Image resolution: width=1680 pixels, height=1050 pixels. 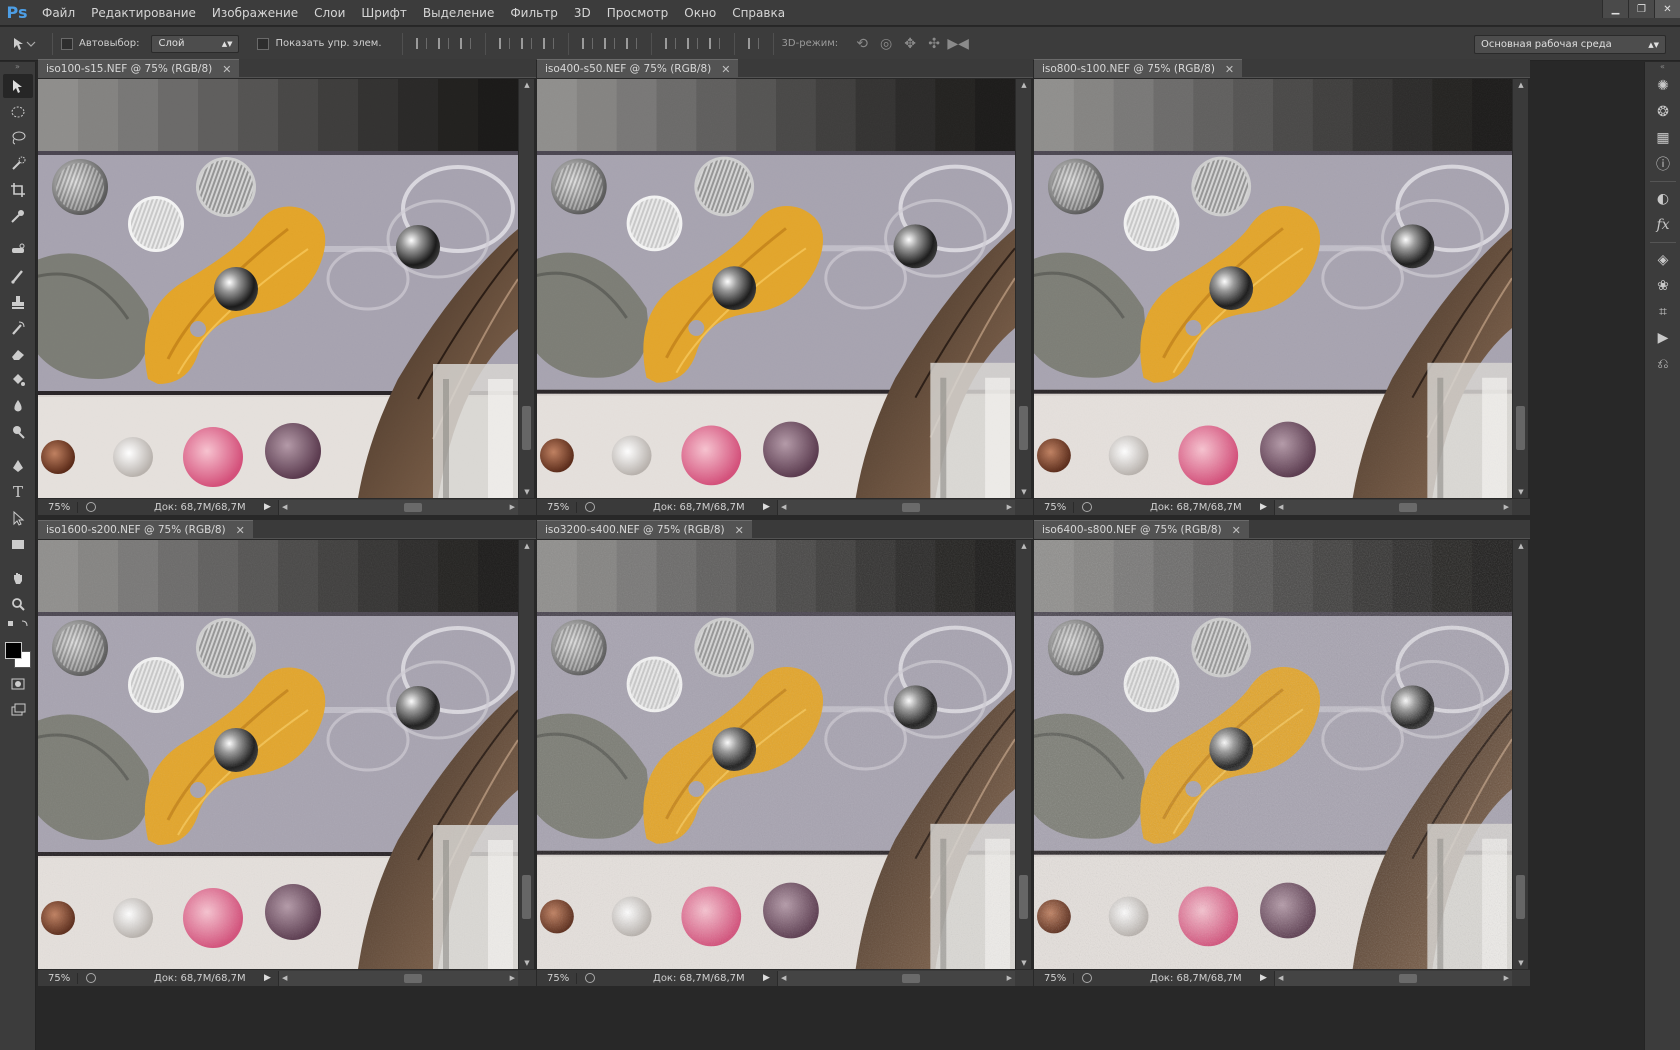 I want to click on move-tool-preset-picker, so click(x=25, y=44).